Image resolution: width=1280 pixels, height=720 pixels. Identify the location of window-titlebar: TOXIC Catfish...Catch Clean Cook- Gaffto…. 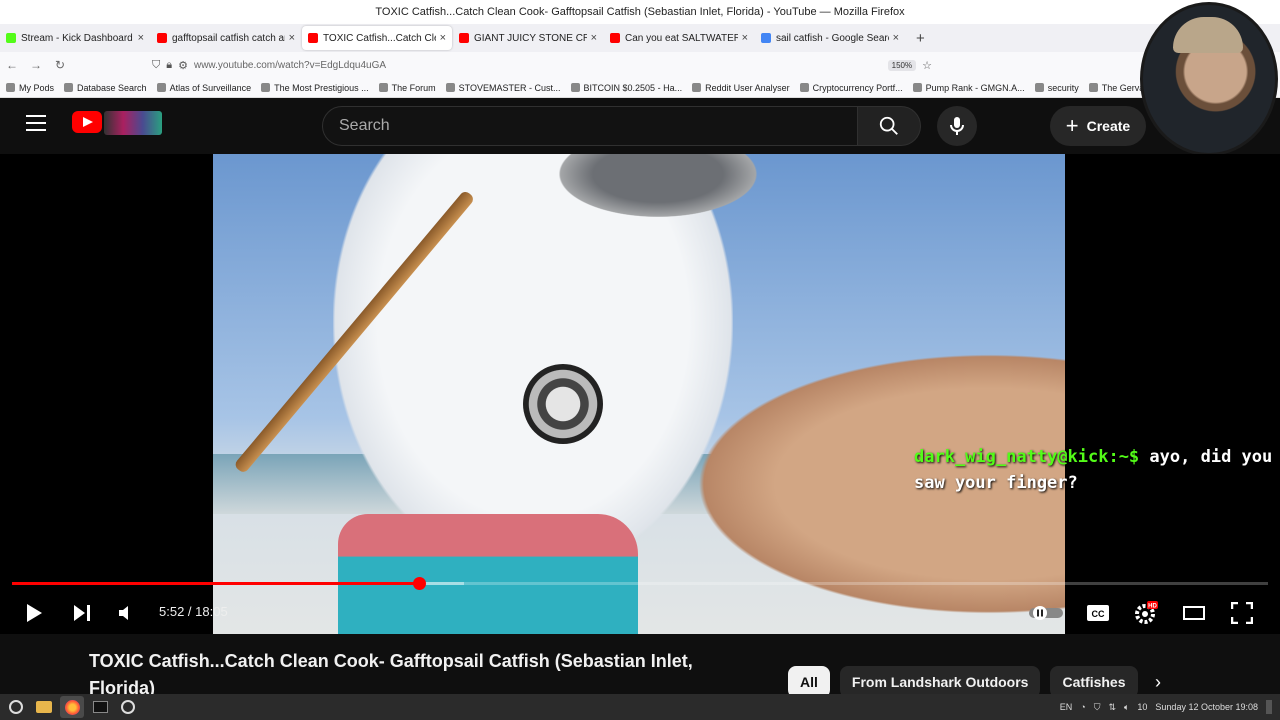
(640, 12).